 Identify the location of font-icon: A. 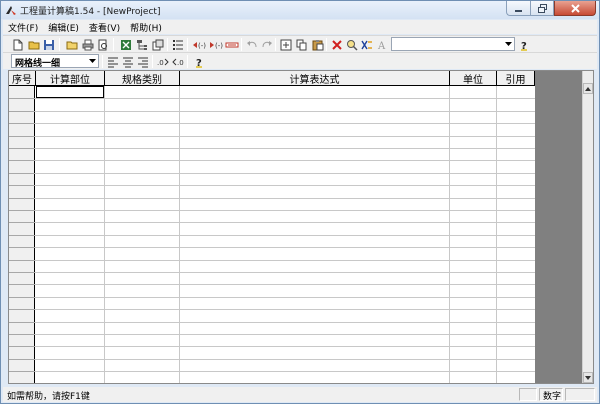
(381, 46).